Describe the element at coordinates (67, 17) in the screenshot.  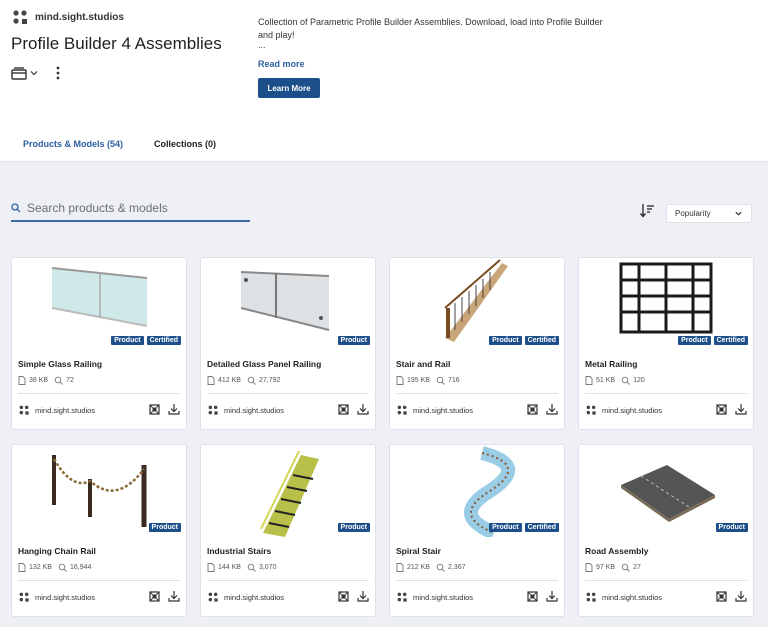
I see `brand: mind.sight.studios` at that location.